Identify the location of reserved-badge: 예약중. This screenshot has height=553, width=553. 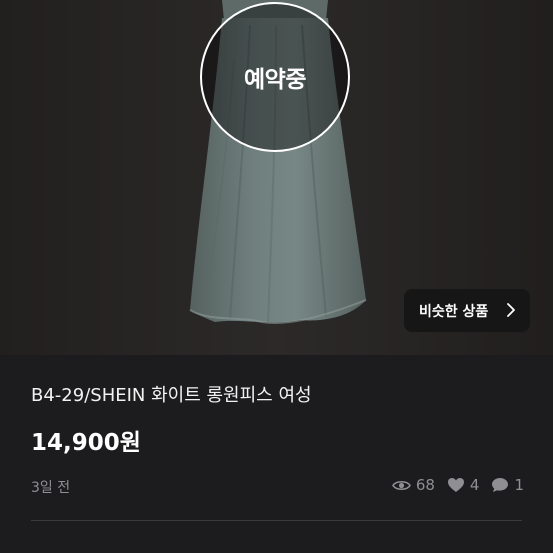
(275, 77).